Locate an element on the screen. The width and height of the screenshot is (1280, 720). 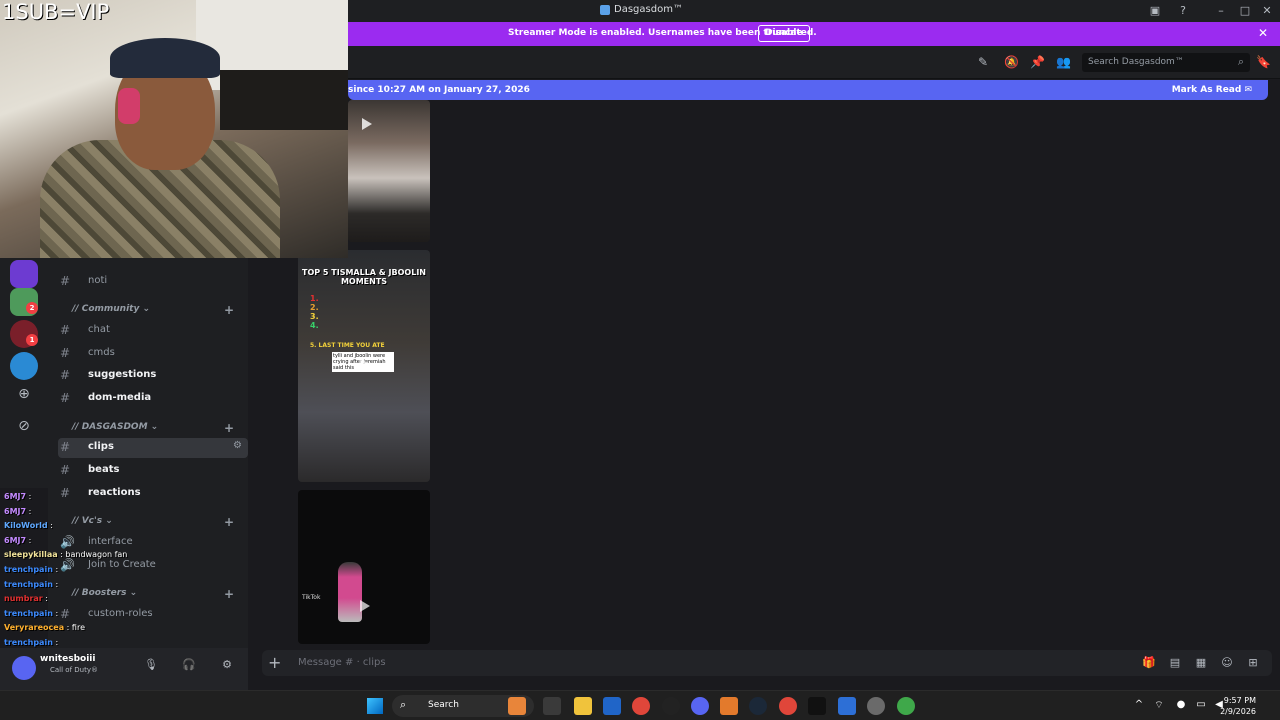
chat-username: Veryrareocea is located at coordinates (34, 628).